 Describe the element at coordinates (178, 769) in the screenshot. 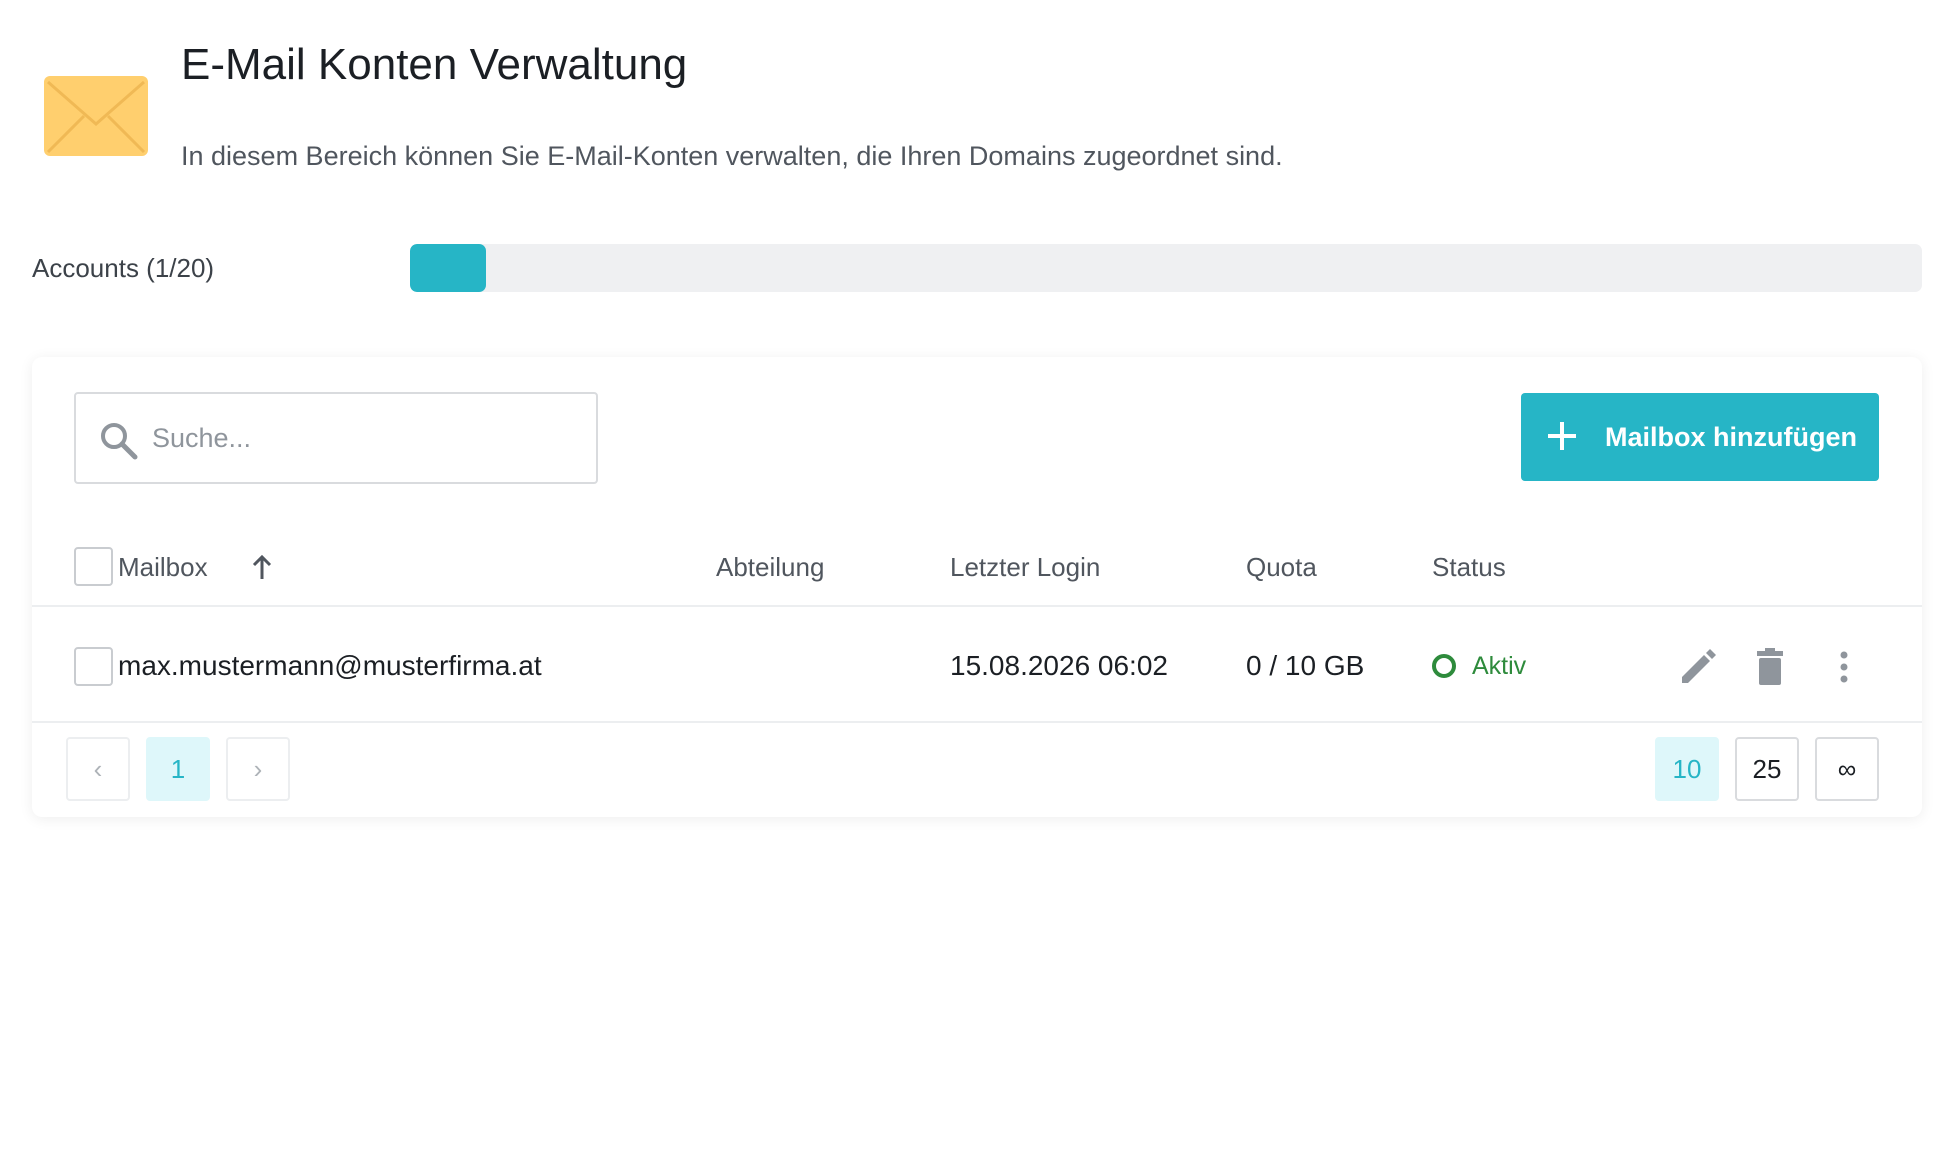

I see `page-button-current: 1` at that location.